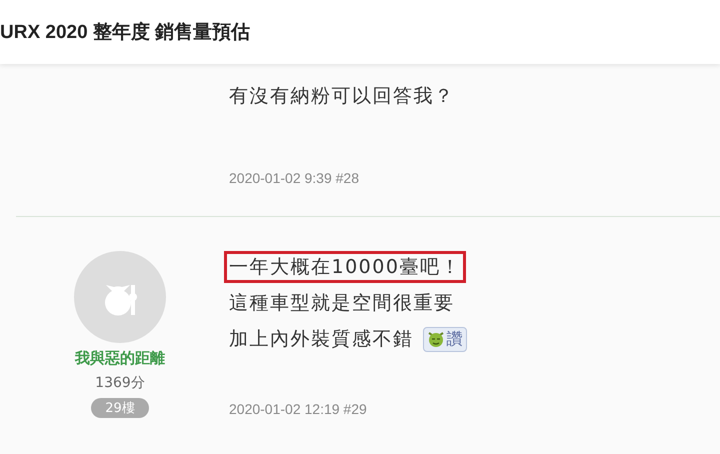 This screenshot has width=720, height=454. What do you see at coordinates (342, 303) in the screenshot?
I see `post-text: 這種車型就是空間很重要` at bounding box center [342, 303].